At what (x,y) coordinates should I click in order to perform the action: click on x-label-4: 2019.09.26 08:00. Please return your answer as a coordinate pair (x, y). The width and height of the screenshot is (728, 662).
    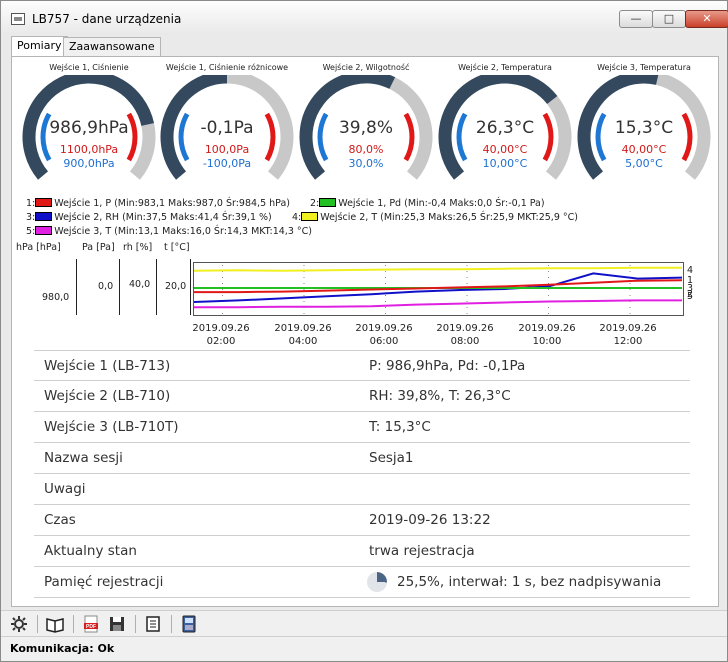
    Looking at the image, I should click on (465, 335).